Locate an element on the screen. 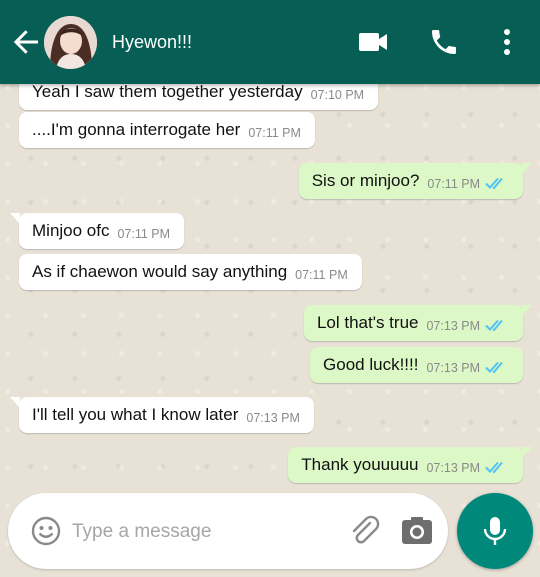 This screenshot has height=577, width=540. message-text: Sis or minjoo? is located at coordinates (365, 180).